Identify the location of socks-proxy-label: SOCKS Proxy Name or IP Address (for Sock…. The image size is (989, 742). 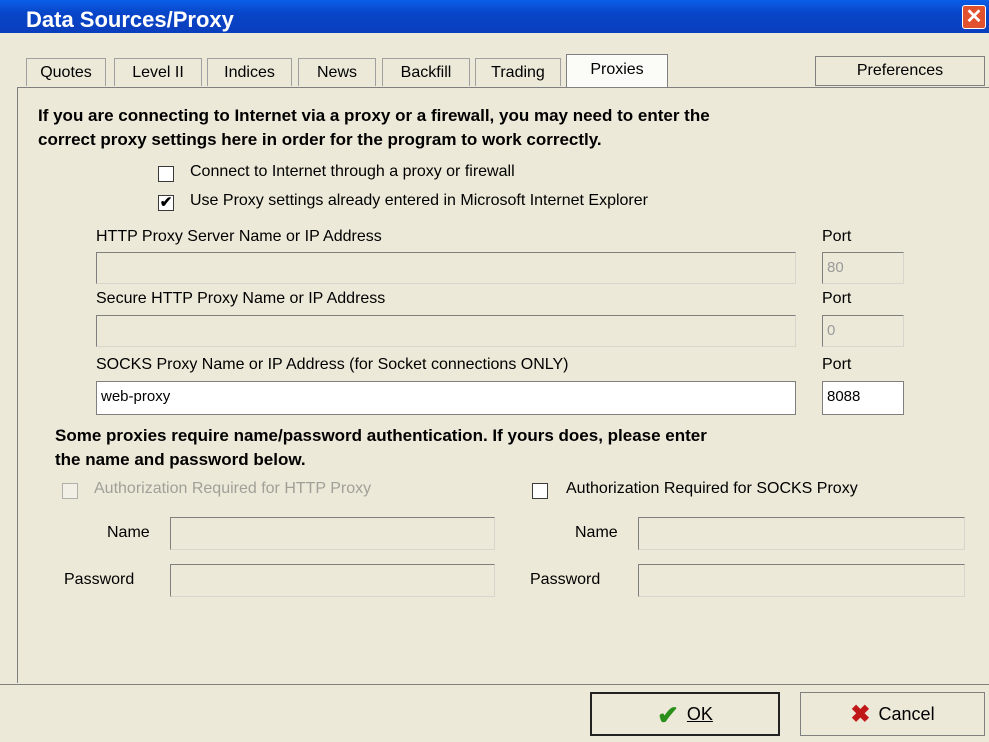
(332, 364).